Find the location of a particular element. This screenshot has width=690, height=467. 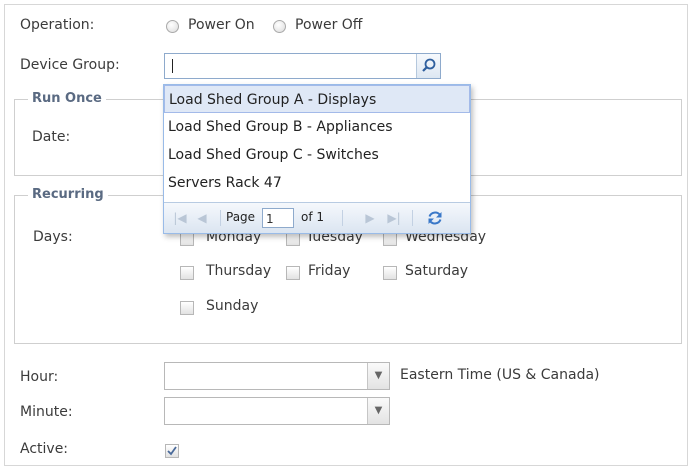

checkmark-icon is located at coordinates (172, 451).